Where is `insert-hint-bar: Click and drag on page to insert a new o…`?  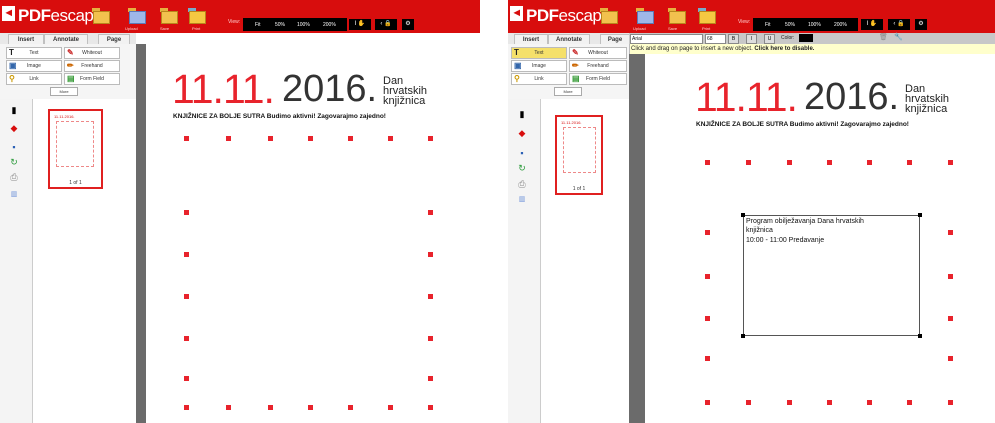
insert-hint-bar: Click and drag on page to insert a new o… is located at coordinates (812, 49).